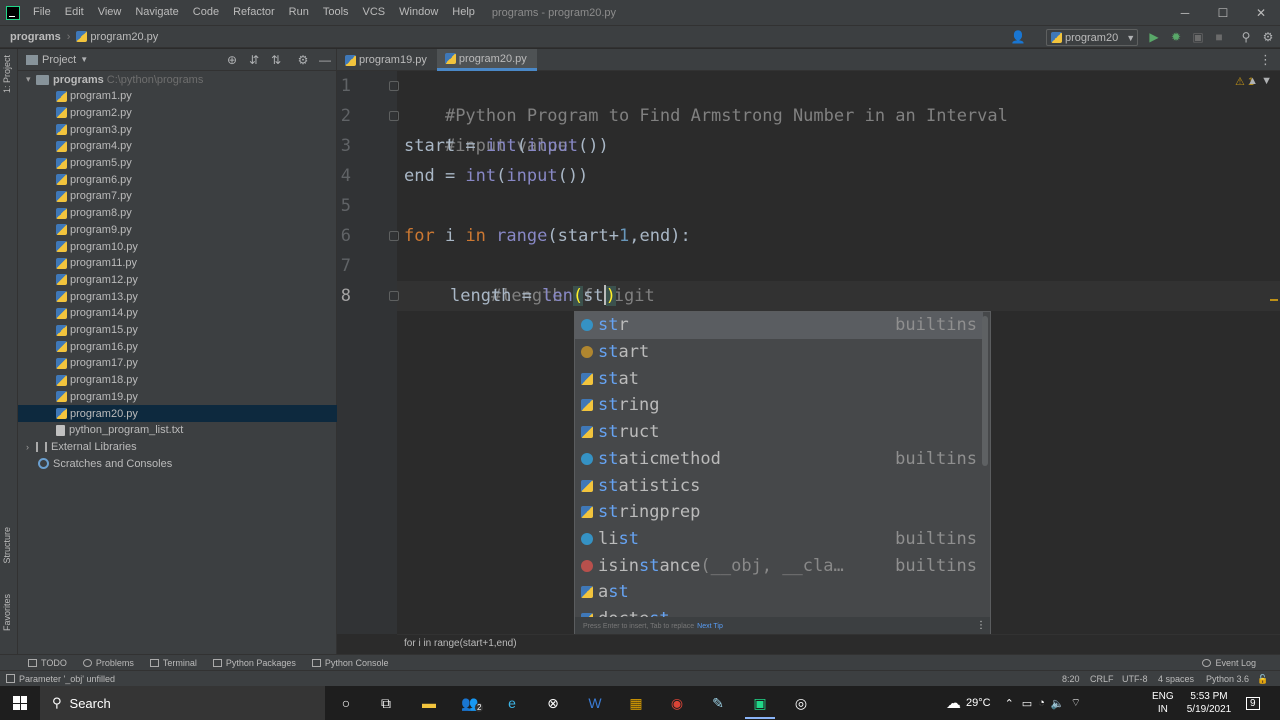 This screenshot has height=720, width=1280. Describe the element at coordinates (177, 313) in the screenshot. I see `tree-item-program14: program14.py` at that location.